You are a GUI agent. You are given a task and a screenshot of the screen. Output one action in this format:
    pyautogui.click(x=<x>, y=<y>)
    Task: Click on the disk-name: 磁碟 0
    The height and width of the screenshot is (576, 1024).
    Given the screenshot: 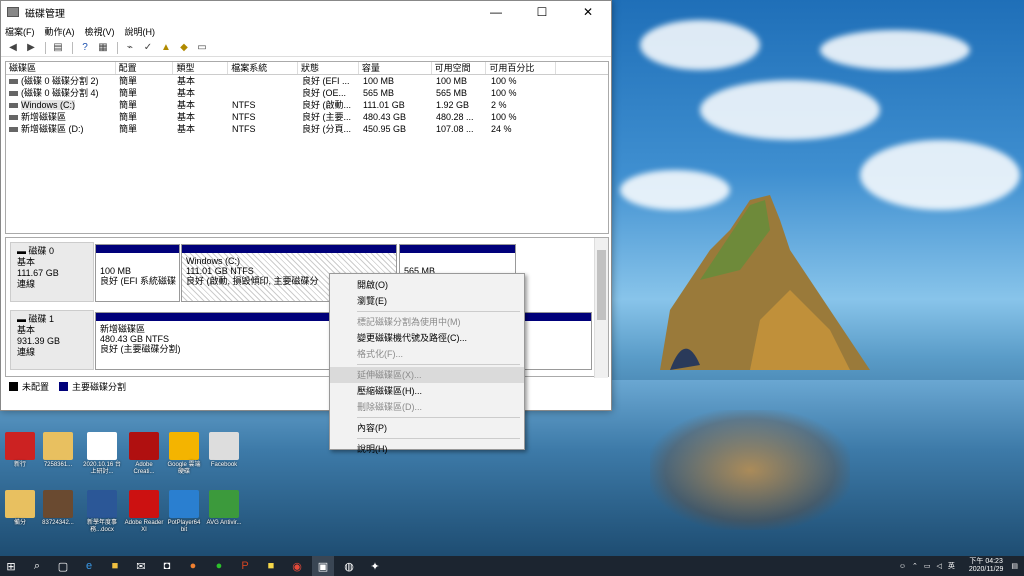 What is the action you would take?
    pyautogui.click(x=41, y=251)
    